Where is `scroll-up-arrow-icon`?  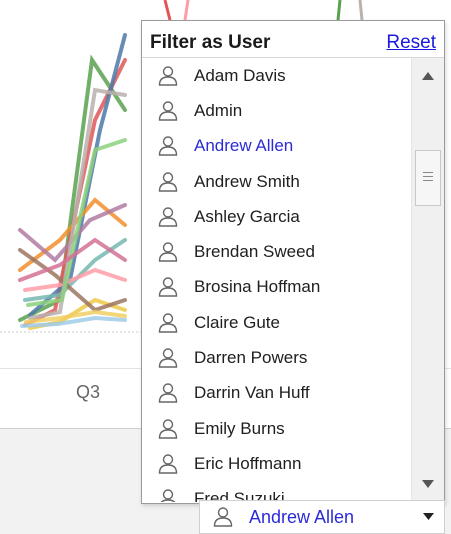
scroll-up-arrow-icon is located at coordinates (428, 76).